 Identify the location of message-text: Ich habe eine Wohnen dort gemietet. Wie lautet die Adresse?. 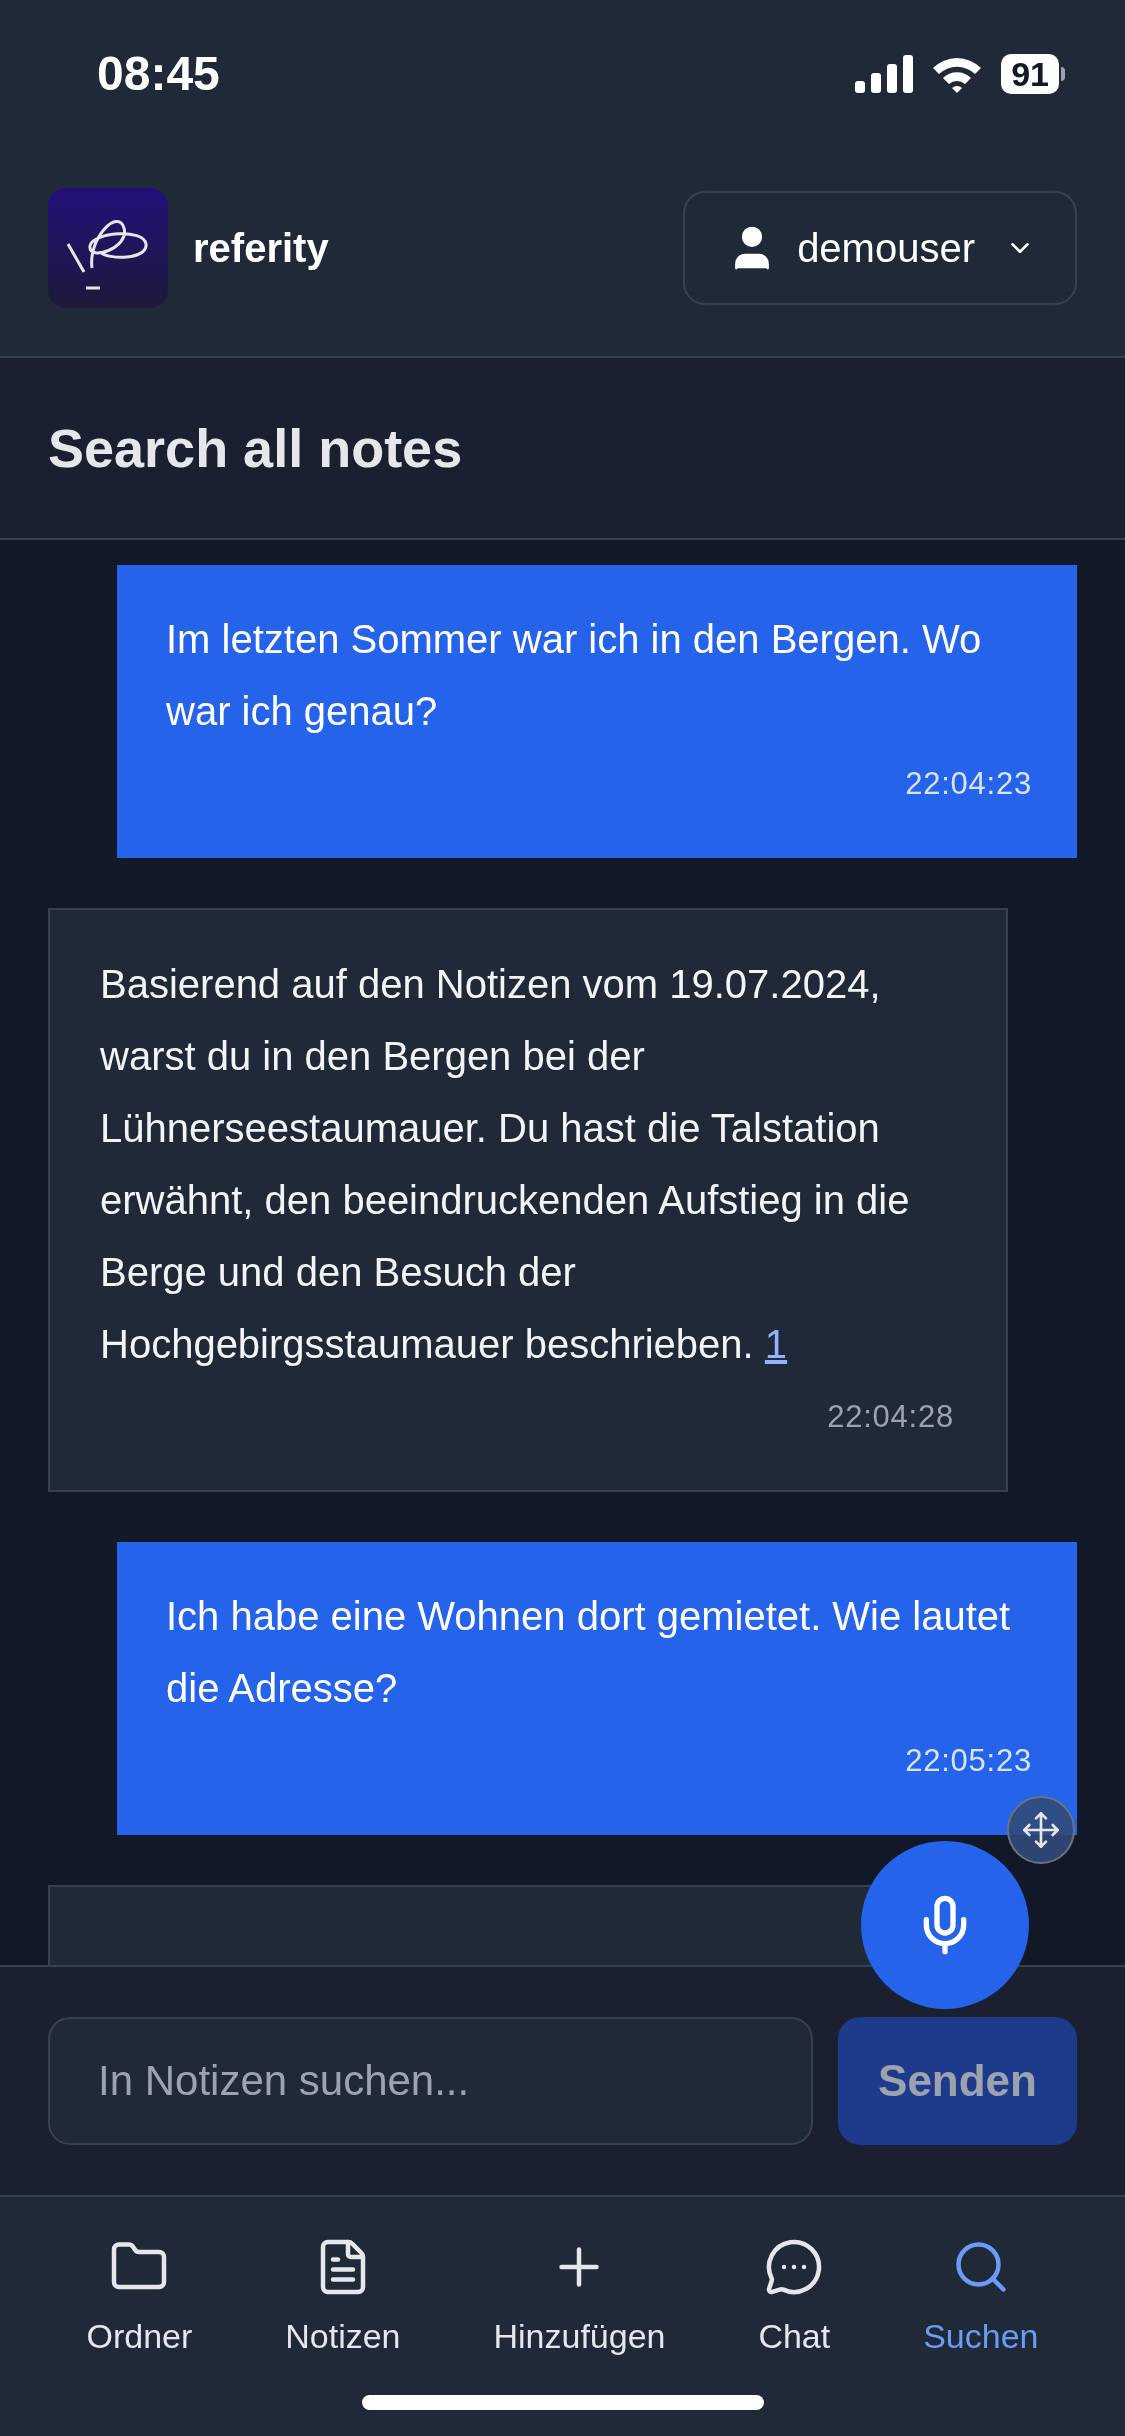
(589, 1652).